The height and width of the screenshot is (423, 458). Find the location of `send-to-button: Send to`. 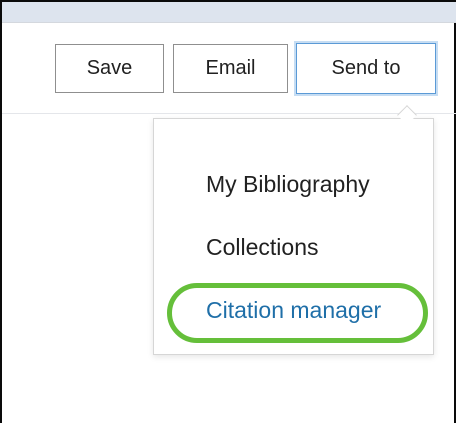

send-to-button: Send to is located at coordinates (366, 68).